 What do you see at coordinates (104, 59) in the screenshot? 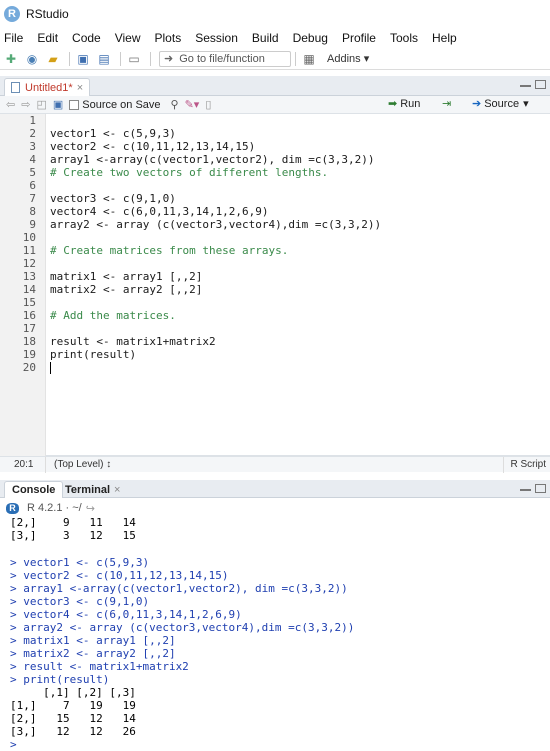
I see `save-all-icon: ▤` at bounding box center [104, 59].